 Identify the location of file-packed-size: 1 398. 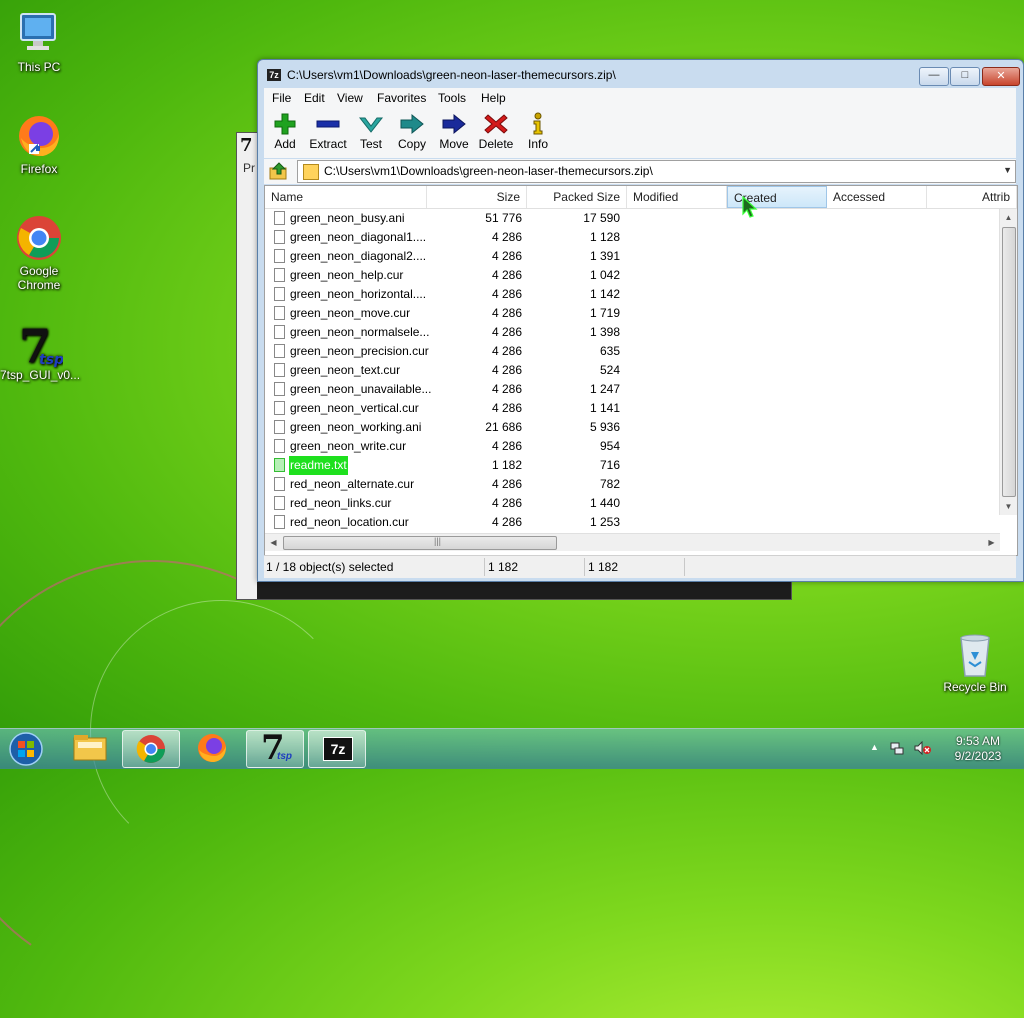
(604, 332).